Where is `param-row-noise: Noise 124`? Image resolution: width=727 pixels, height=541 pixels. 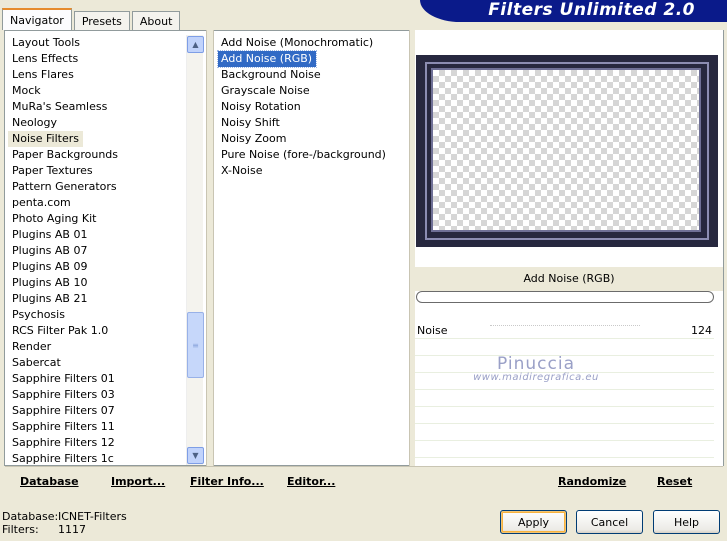 param-row-noise: Noise 124 is located at coordinates (564, 330).